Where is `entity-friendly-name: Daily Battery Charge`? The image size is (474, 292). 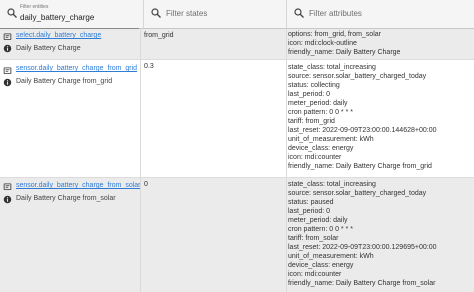
entity-friendly-name: Daily Battery Charge is located at coordinates (48, 48).